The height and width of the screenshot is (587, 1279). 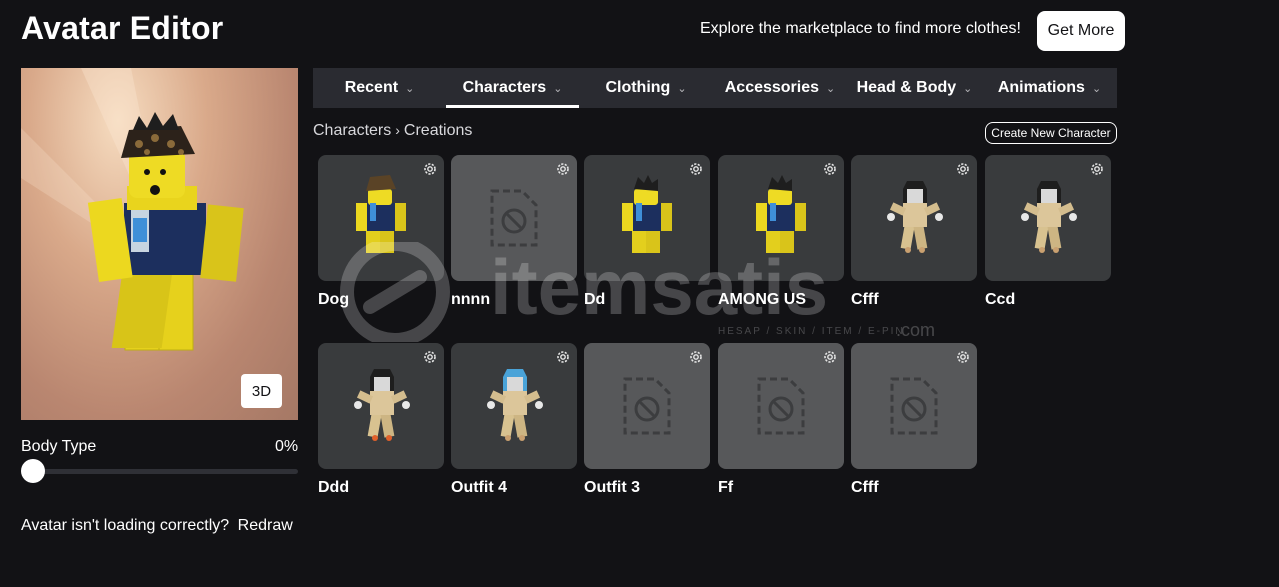 I want to click on tab-recent: Recent ⌄, so click(x=379, y=88).